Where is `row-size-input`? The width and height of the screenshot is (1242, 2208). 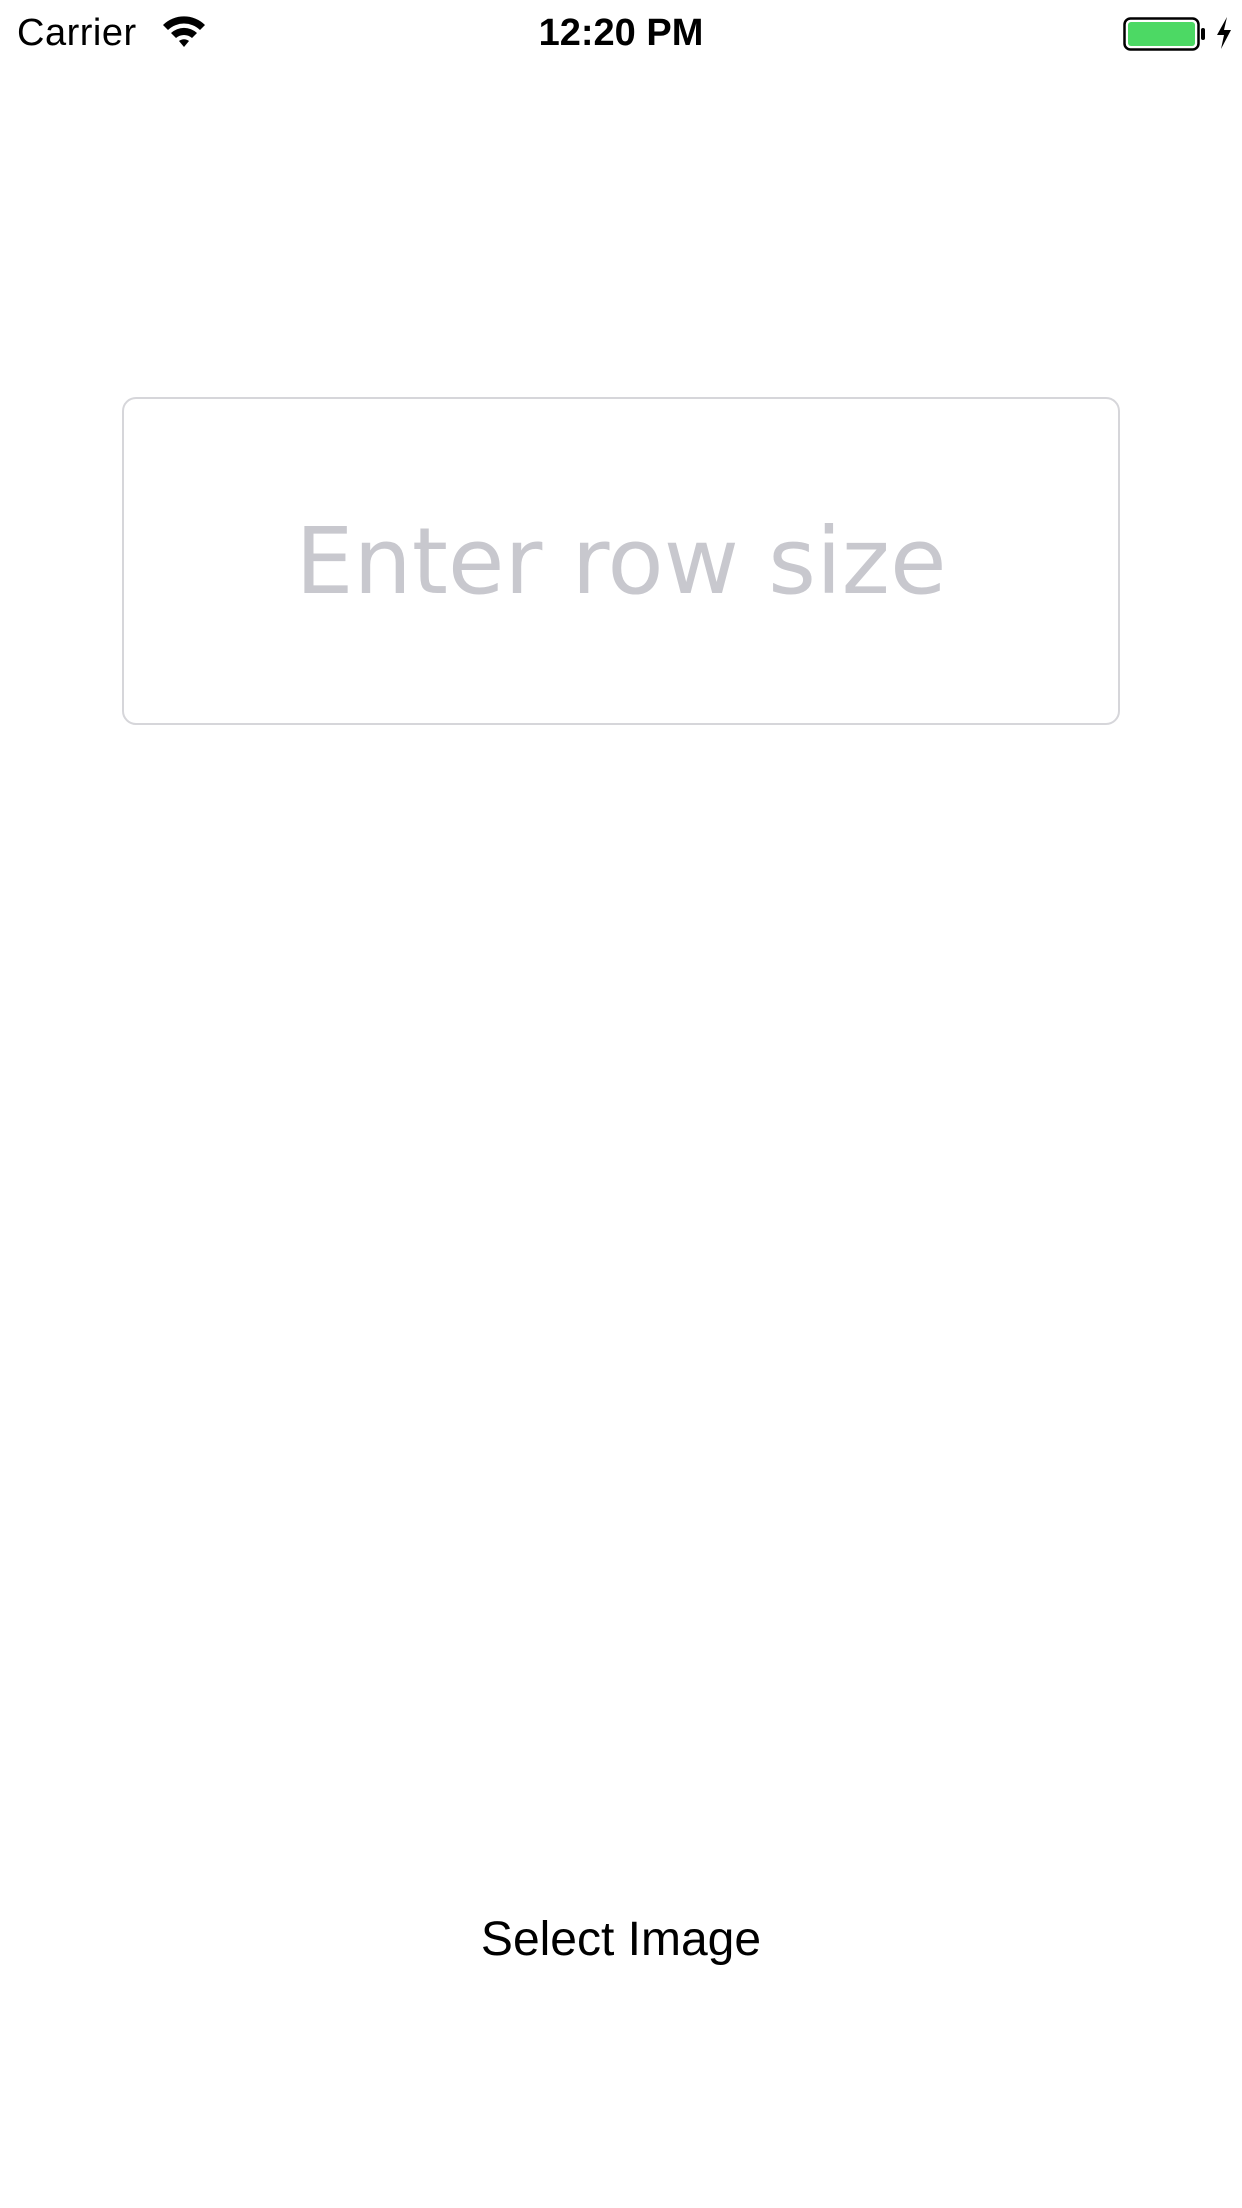 row-size-input is located at coordinates (621, 561).